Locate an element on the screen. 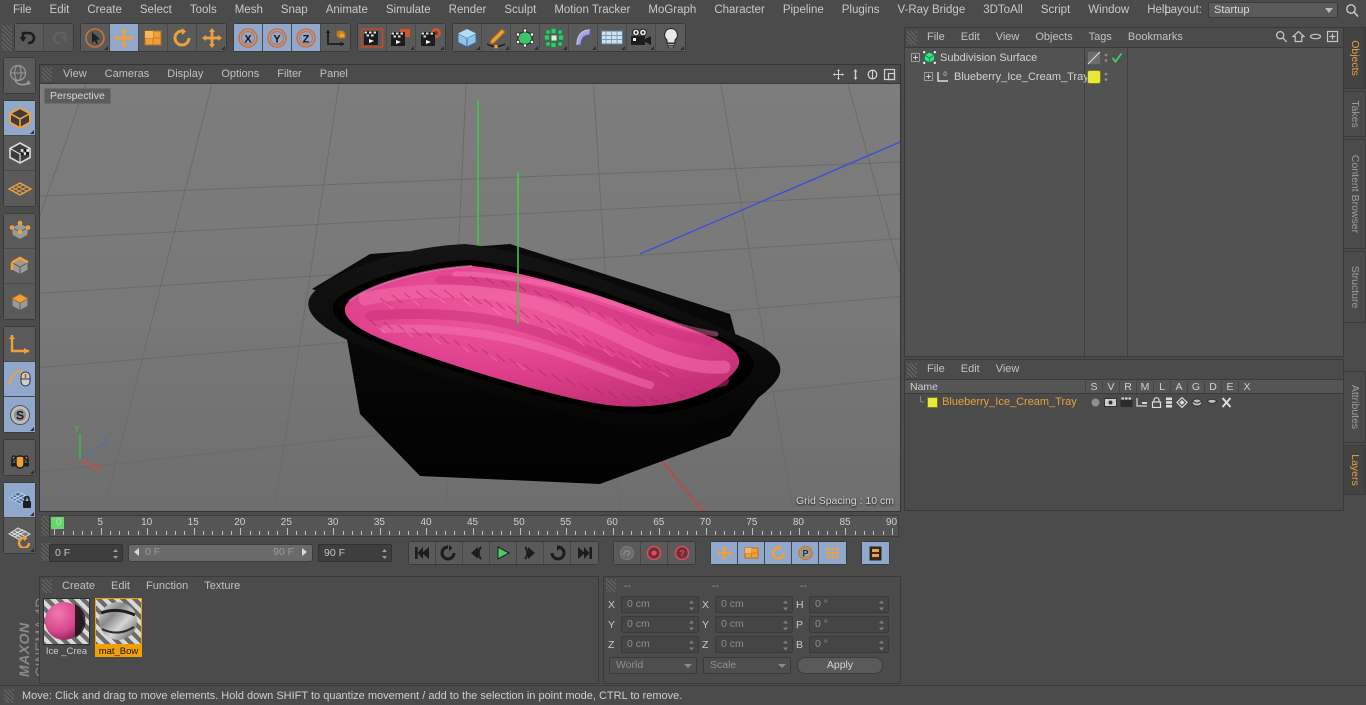 The image size is (1366, 705). rotation-b-field: 0 ° is located at coordinates (849, 644).